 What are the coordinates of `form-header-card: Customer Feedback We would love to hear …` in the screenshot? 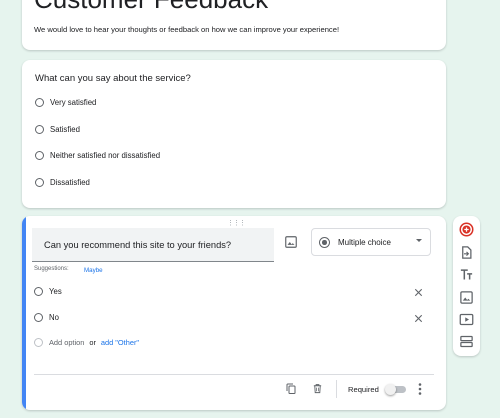 It's located at (234, 25).